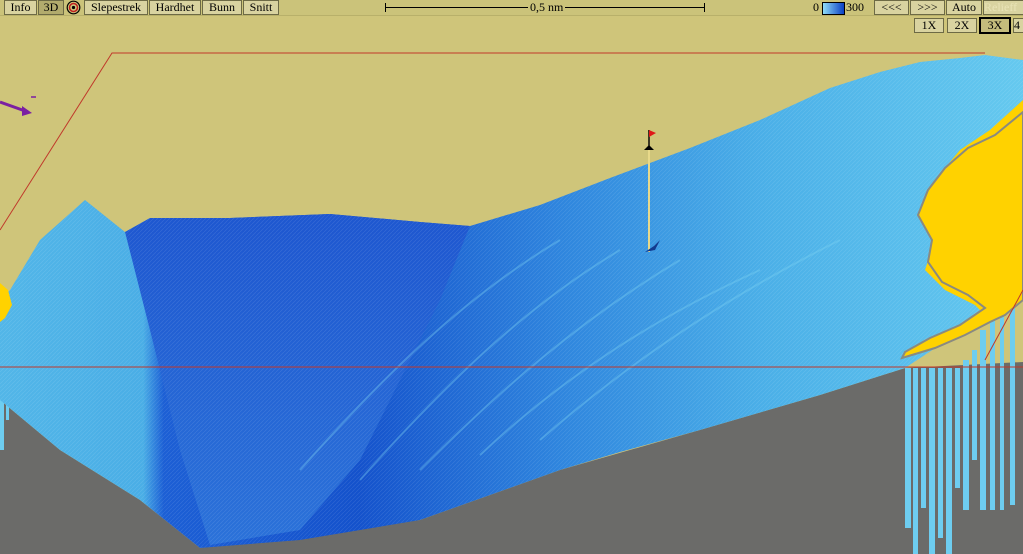  Describe the element at coordinates (962, 25) in the screenshot. I see `zoom-2x-button: 2X` at that location.